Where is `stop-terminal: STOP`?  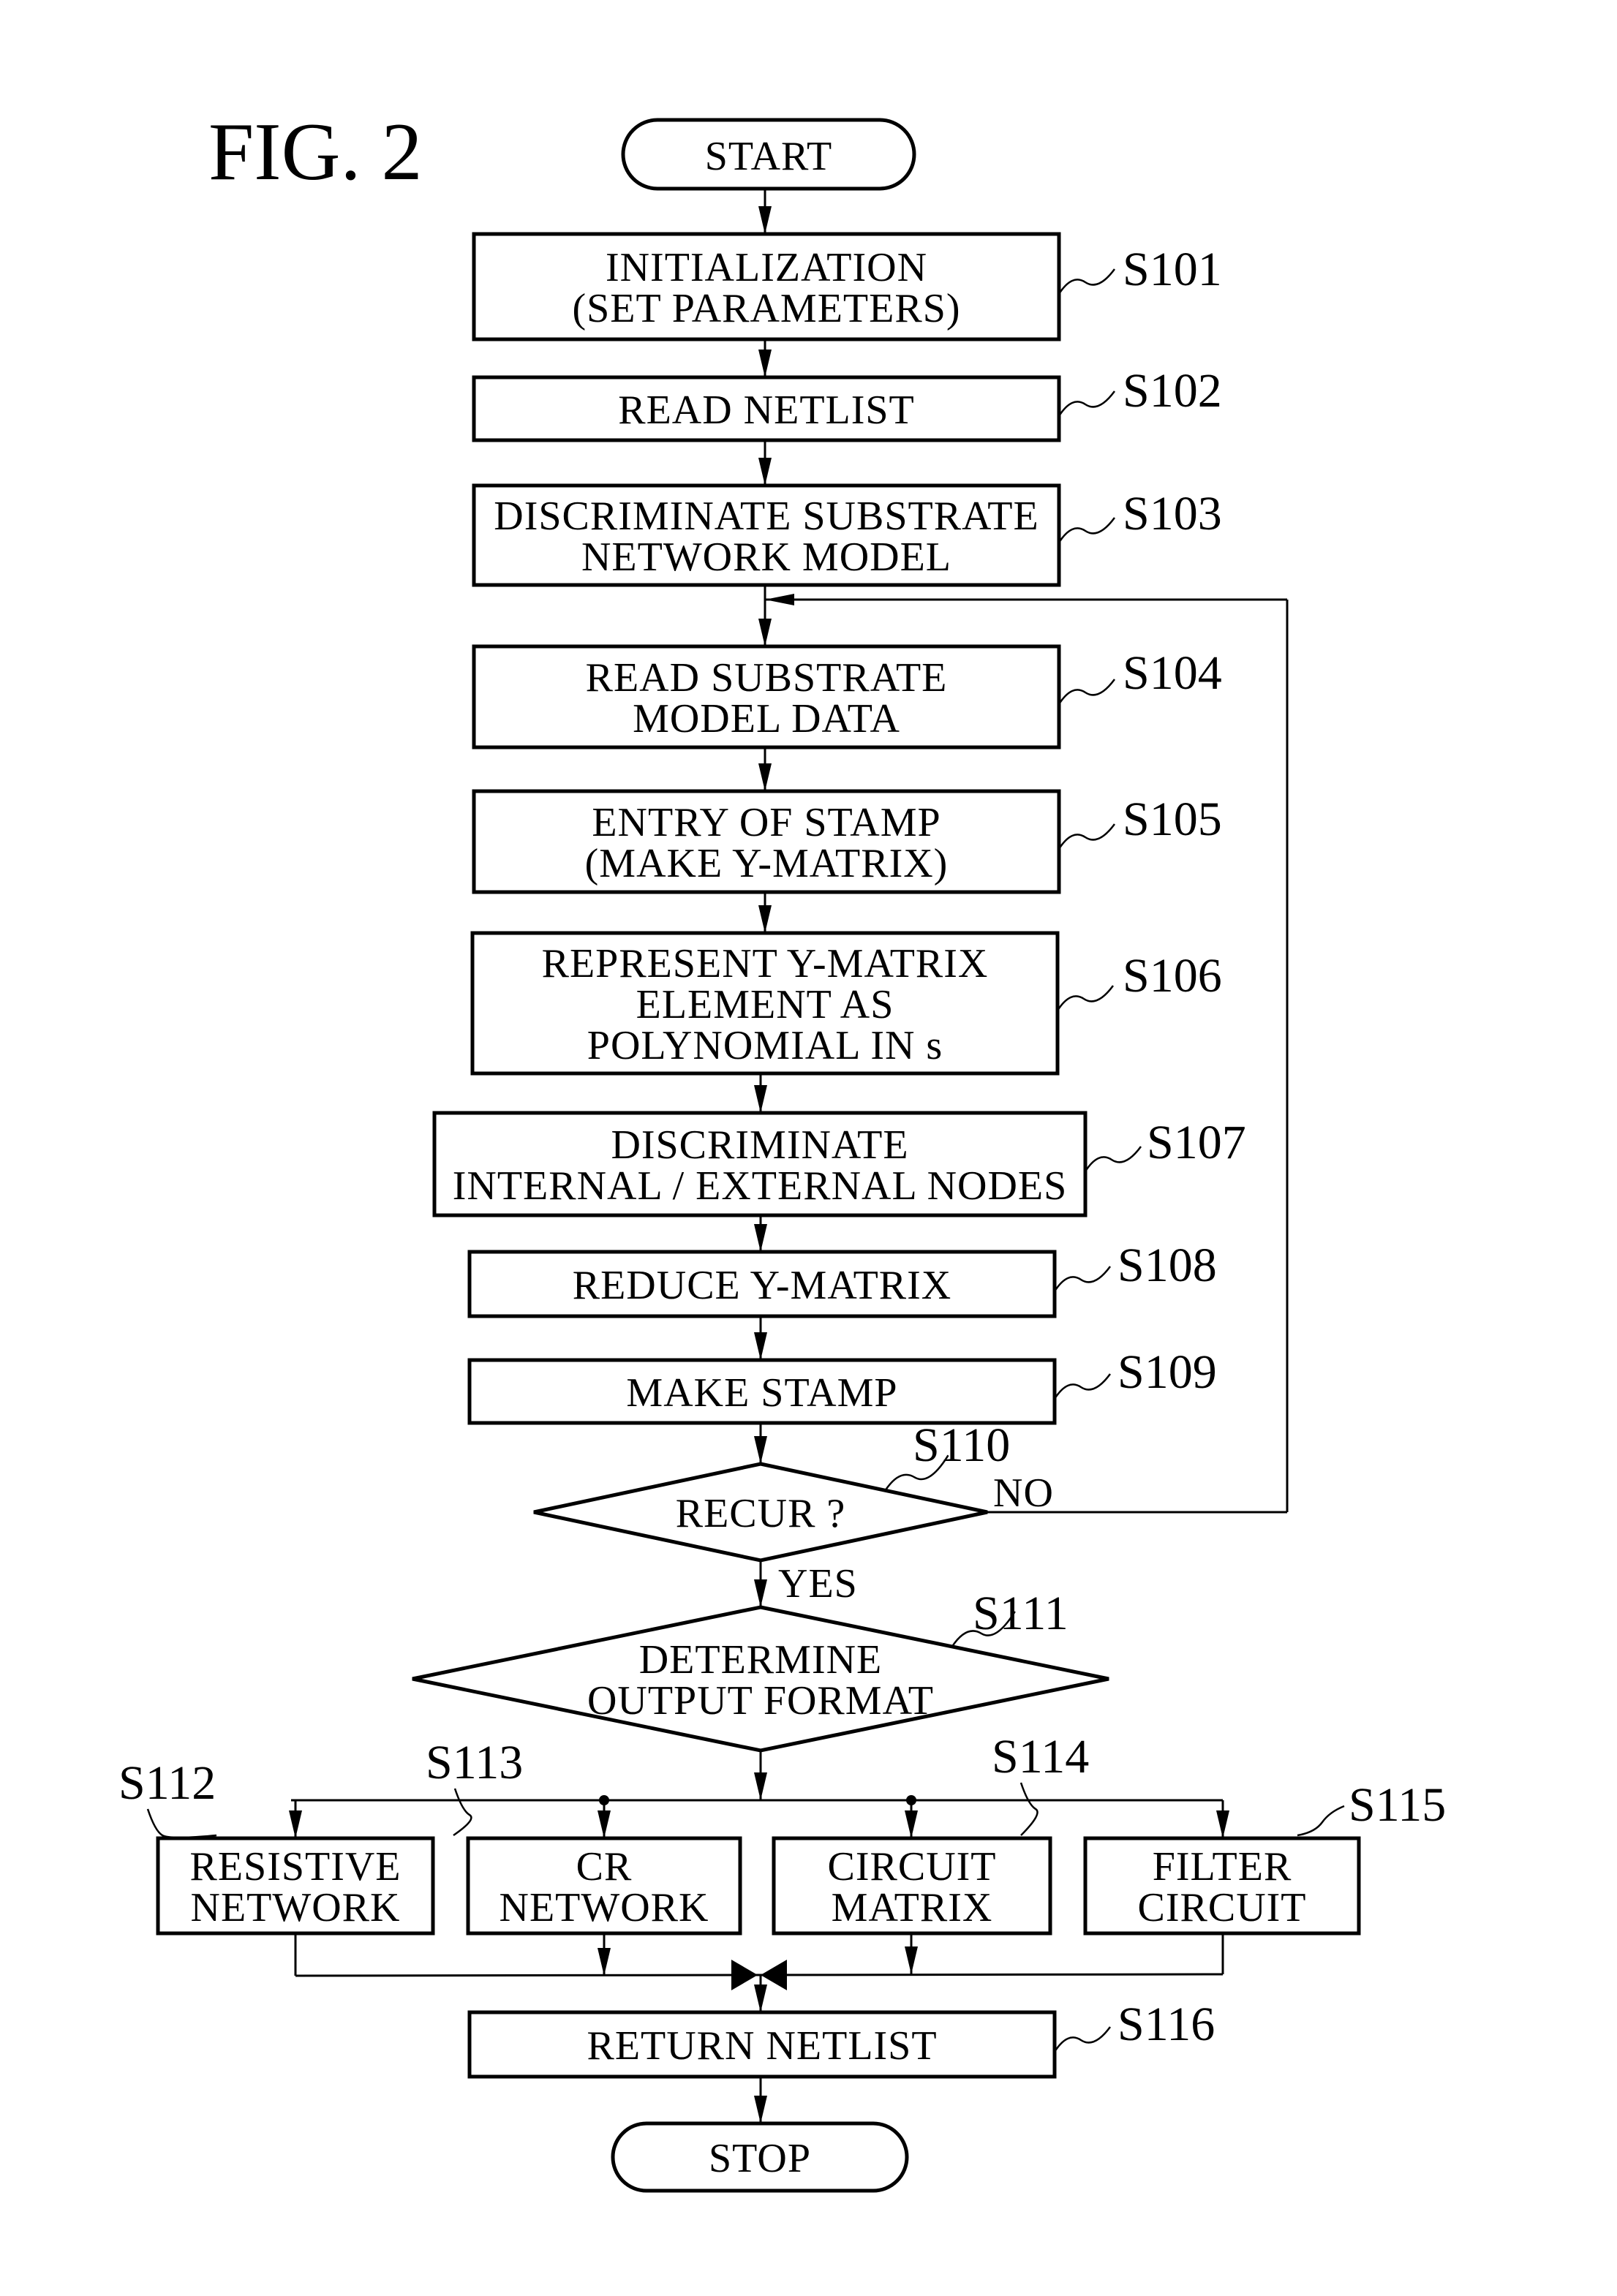 stop-terminal: STOP is located at coordinates (760, 2157).